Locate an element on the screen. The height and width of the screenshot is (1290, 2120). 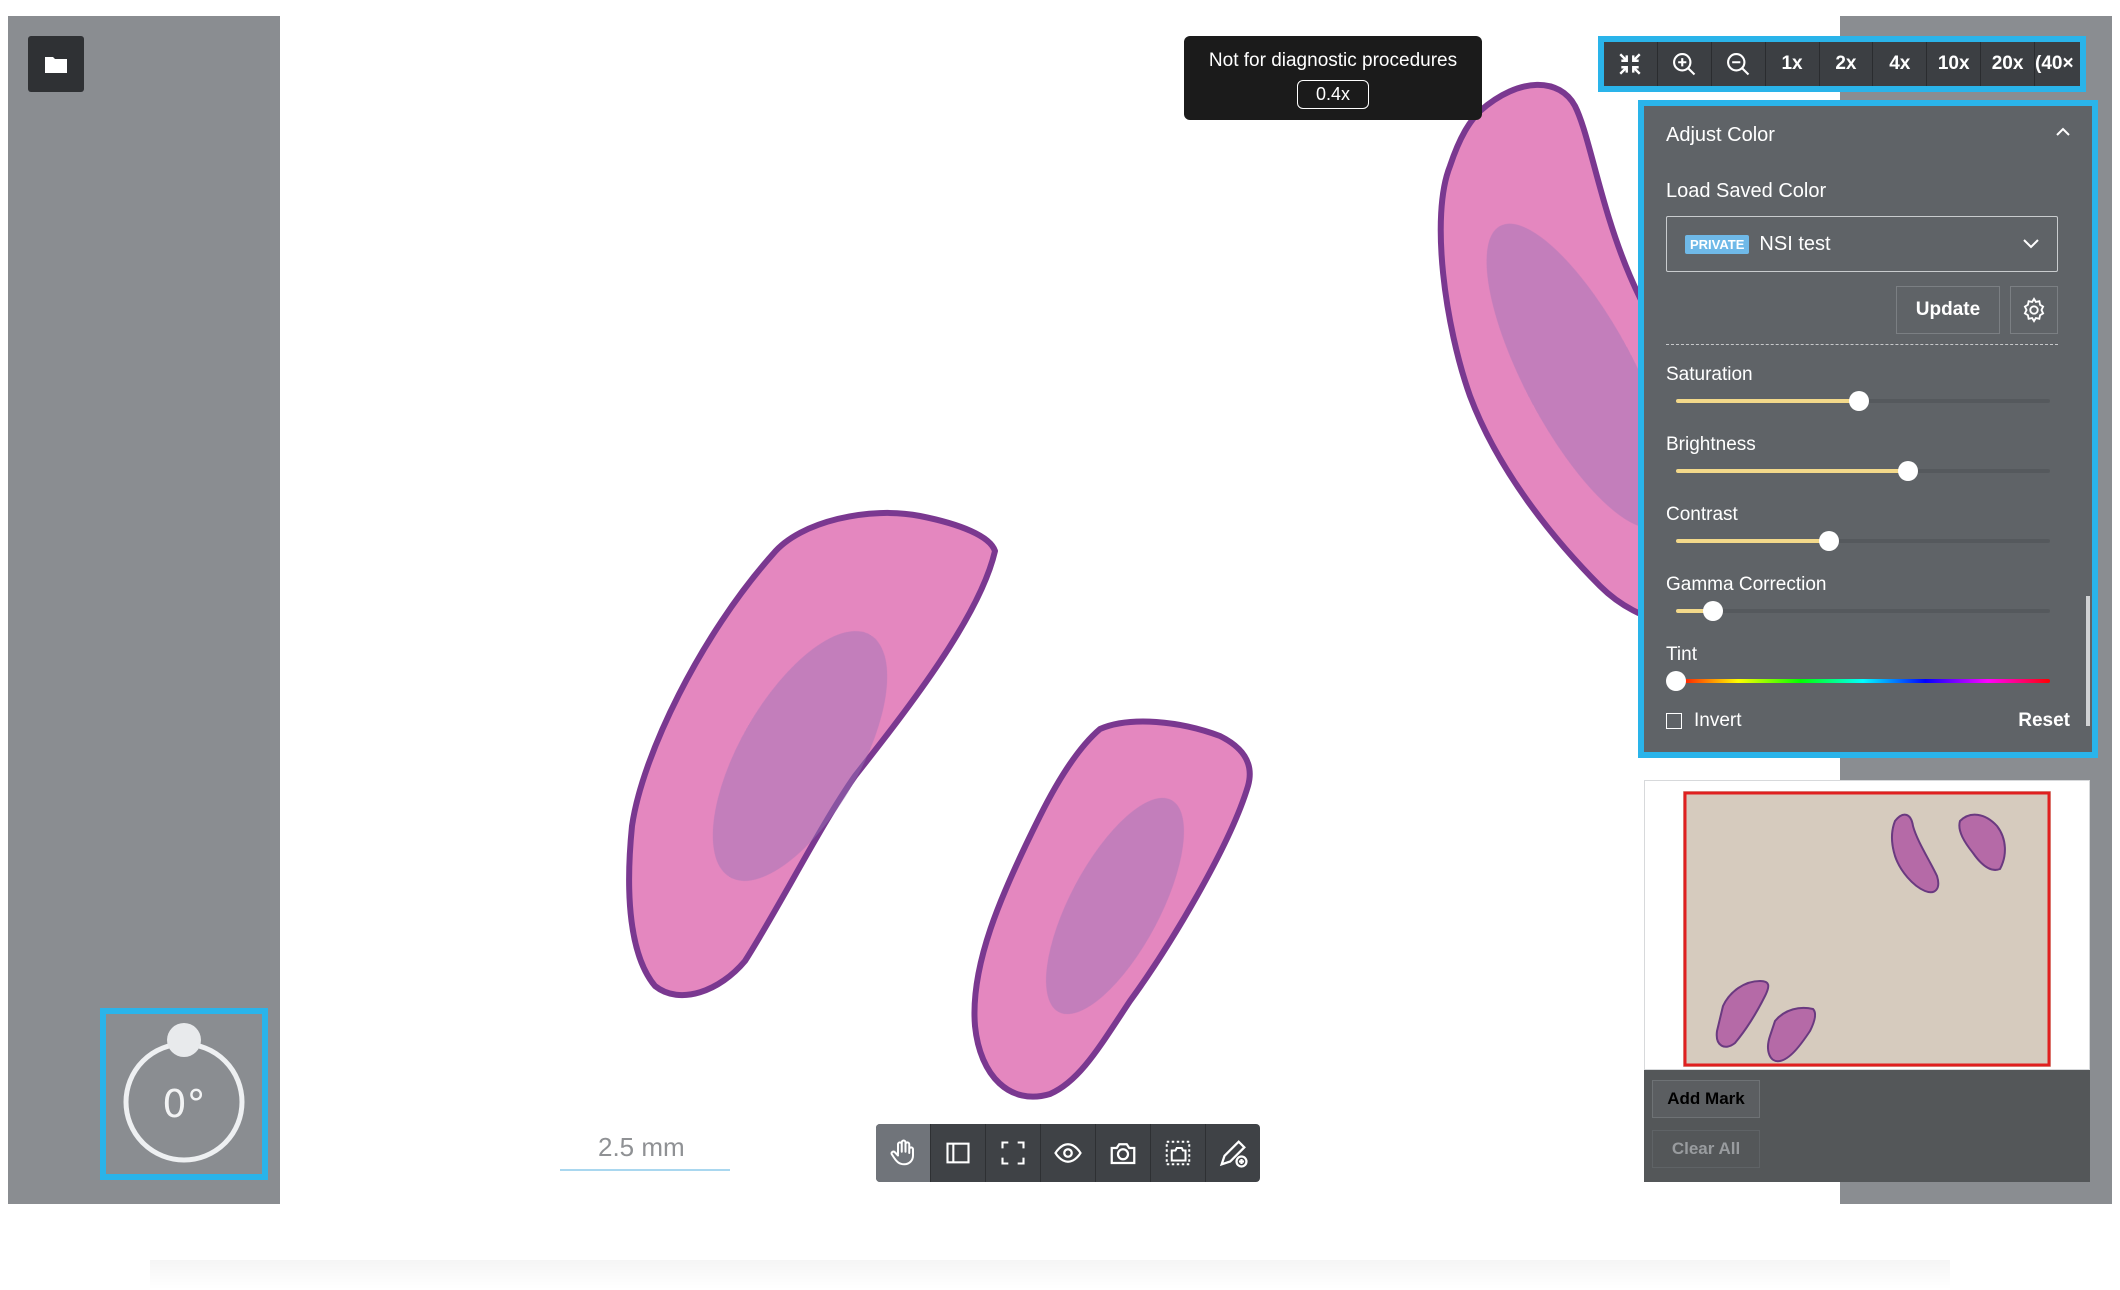
rotation-handle is located at coordinates (184, 1040).